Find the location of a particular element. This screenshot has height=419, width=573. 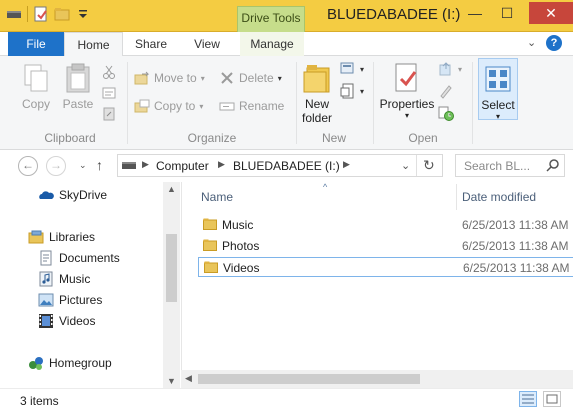

properties-button: Properties ▾ is located at coordinates (407, 91).